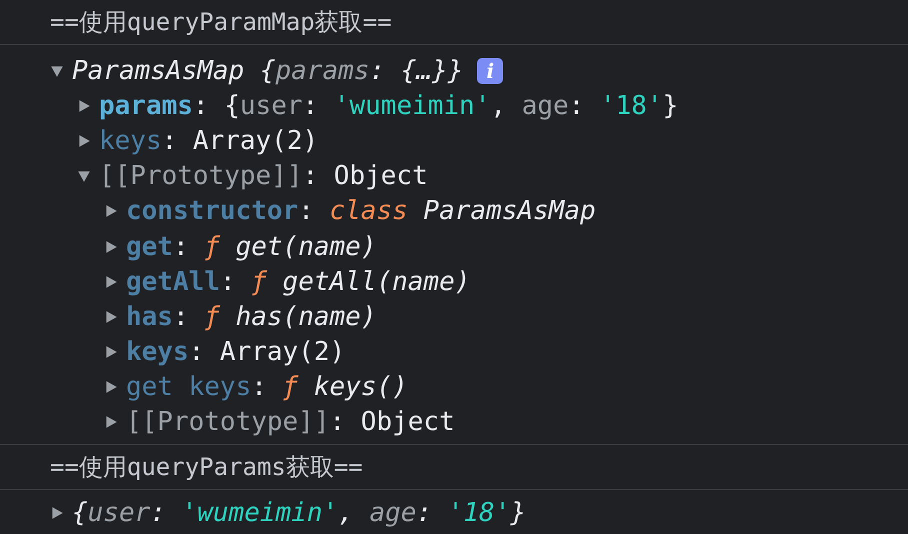  What do you see at coordinates (490, 71) in the screenshot?
I see `info-badge: i` at bounding box center [490, 71].